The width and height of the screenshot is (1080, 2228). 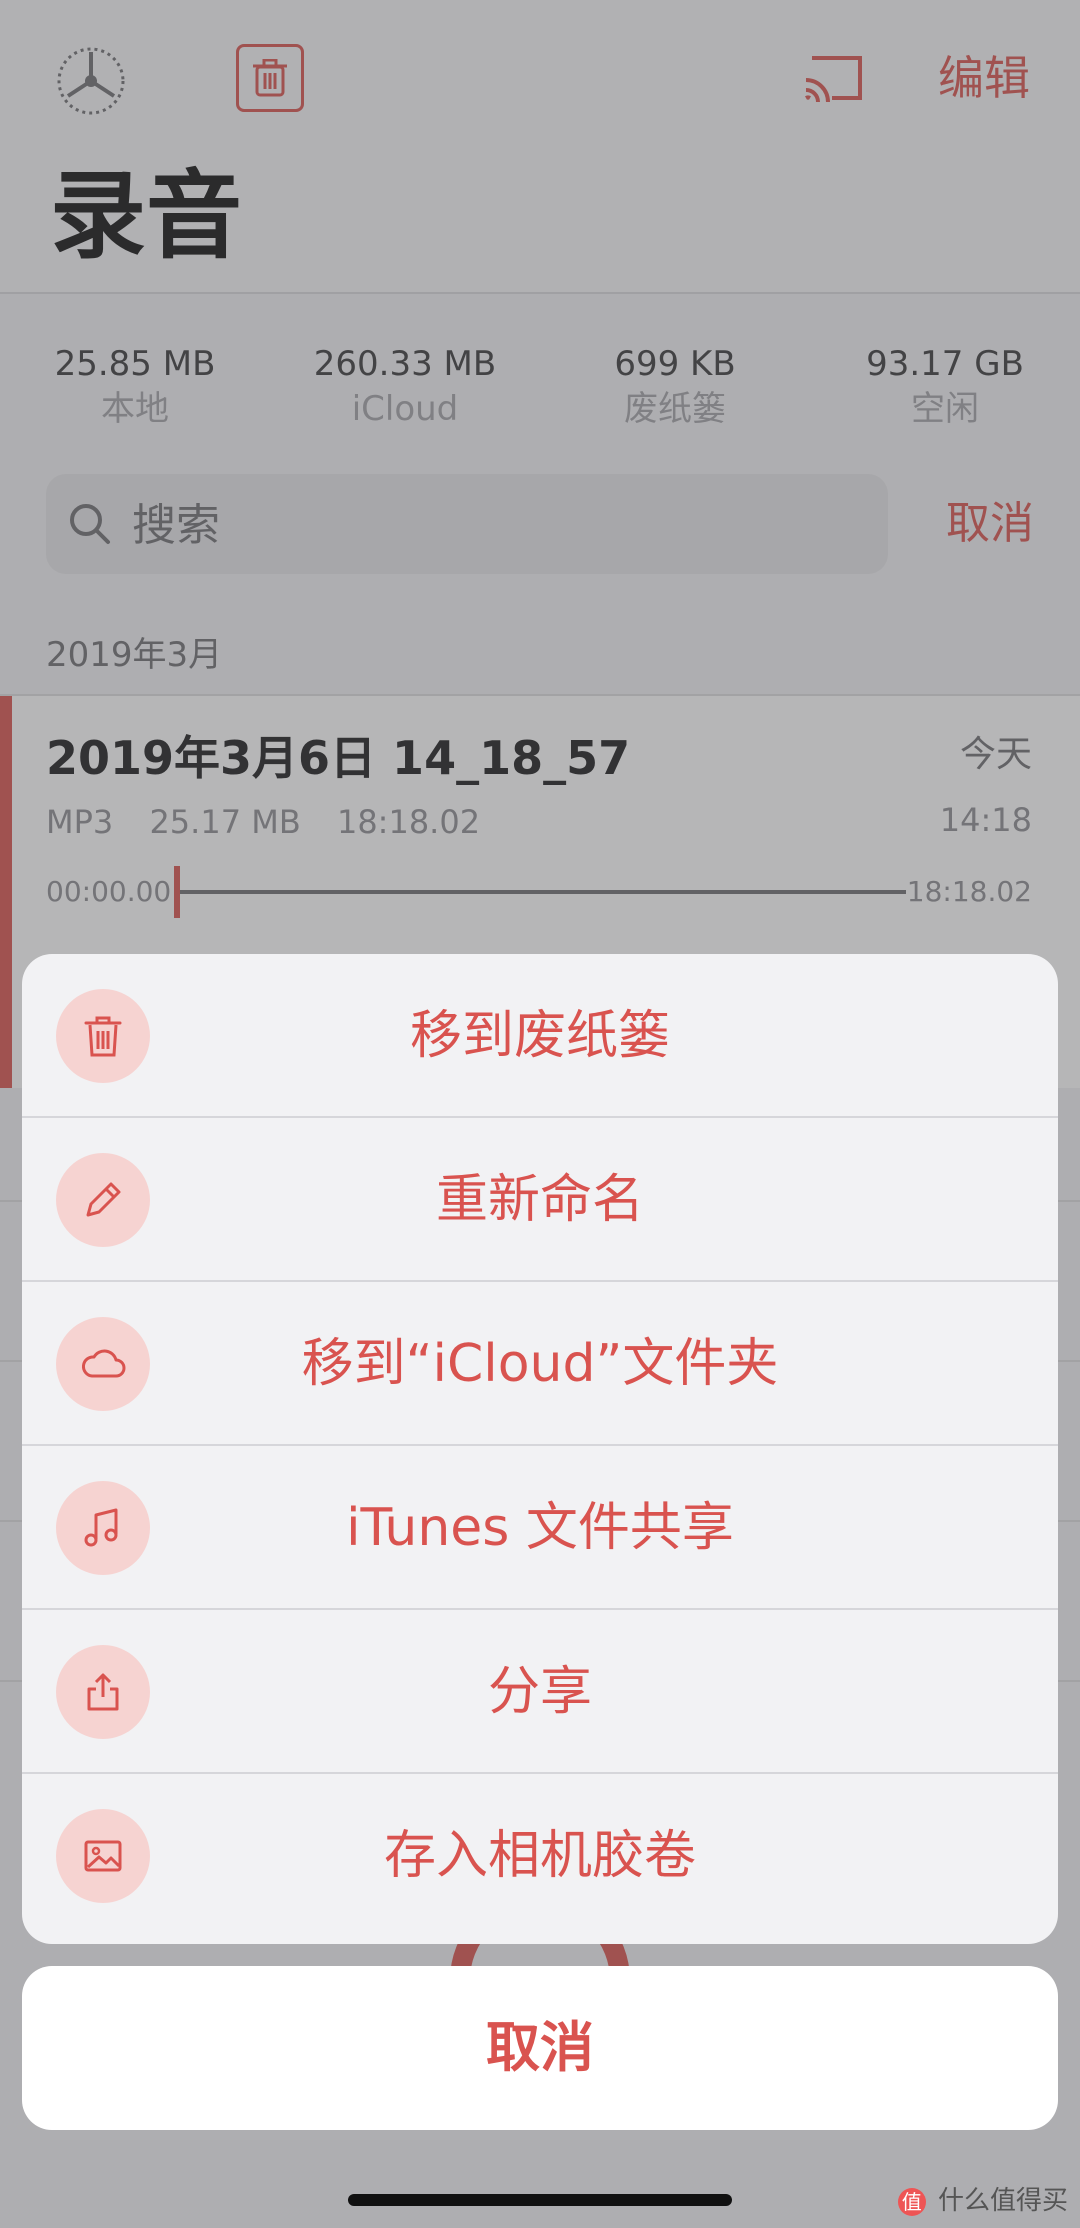 I want to click on action-move-to-icloud: 移到“iCloud”文件夹, so click(x=540, y=1364).